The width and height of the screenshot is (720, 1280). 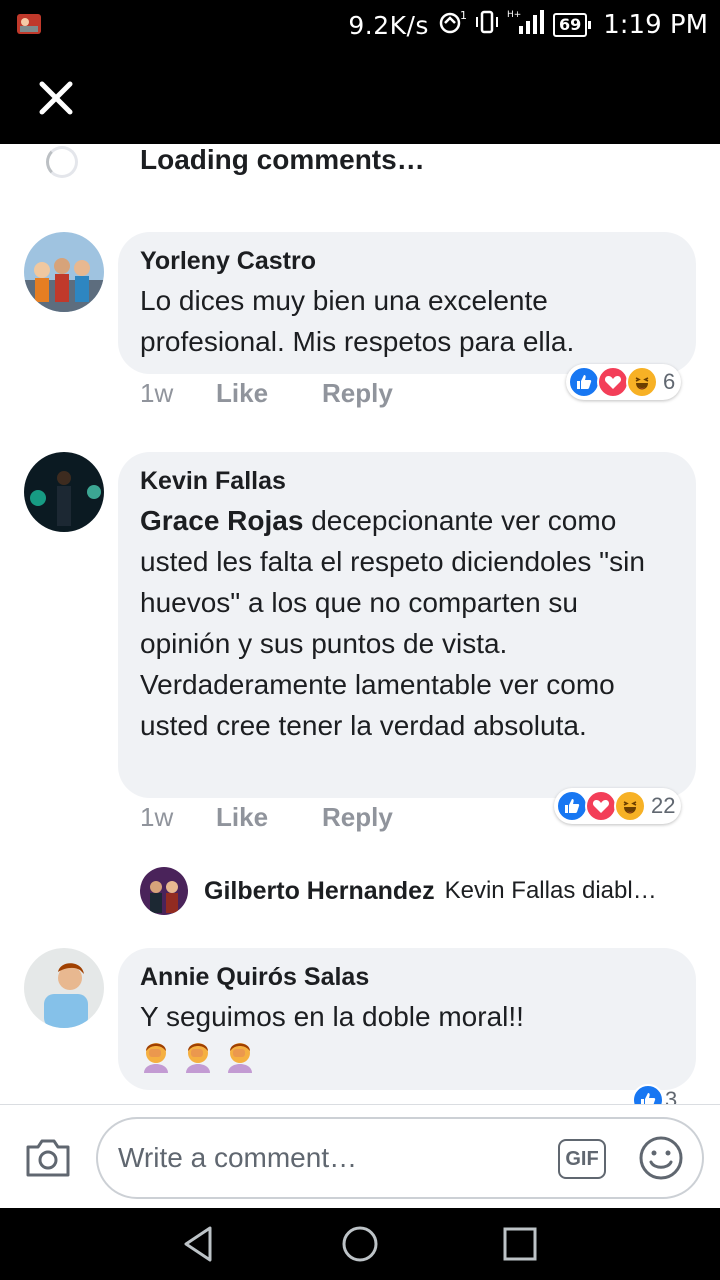 I want to click on reactions-summary: 6, so click(x=624, y=382).